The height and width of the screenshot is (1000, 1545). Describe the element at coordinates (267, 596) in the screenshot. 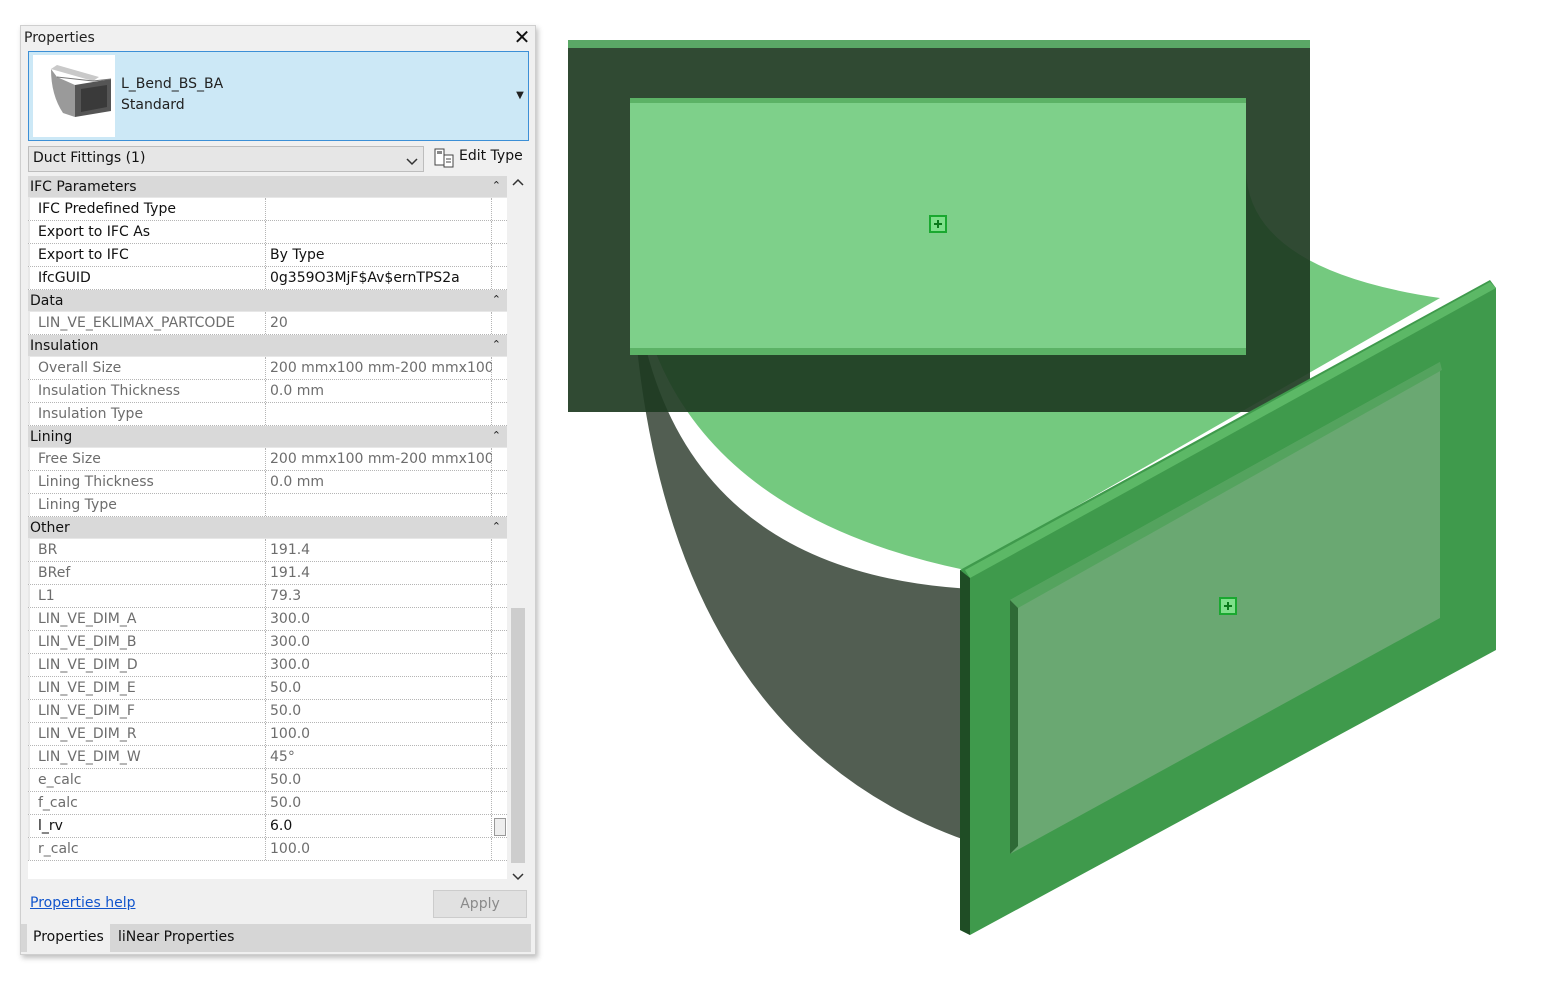

I see `property-row: L1 79.3` at that location.